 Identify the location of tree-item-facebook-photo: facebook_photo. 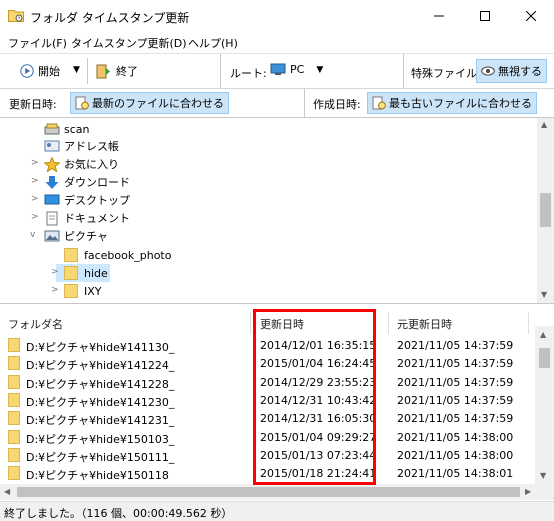
(117, 255).